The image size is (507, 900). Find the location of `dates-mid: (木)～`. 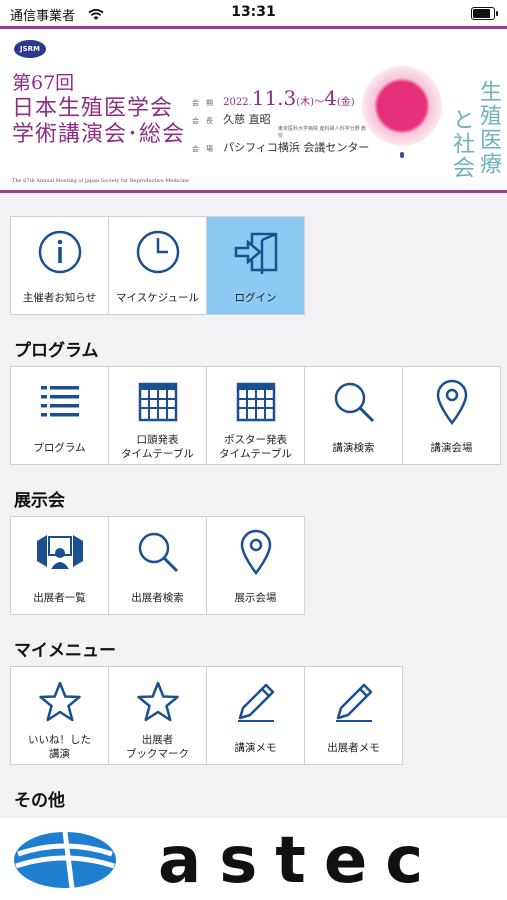

dates-mid: (木)～ is located at coordinates (310, 102).